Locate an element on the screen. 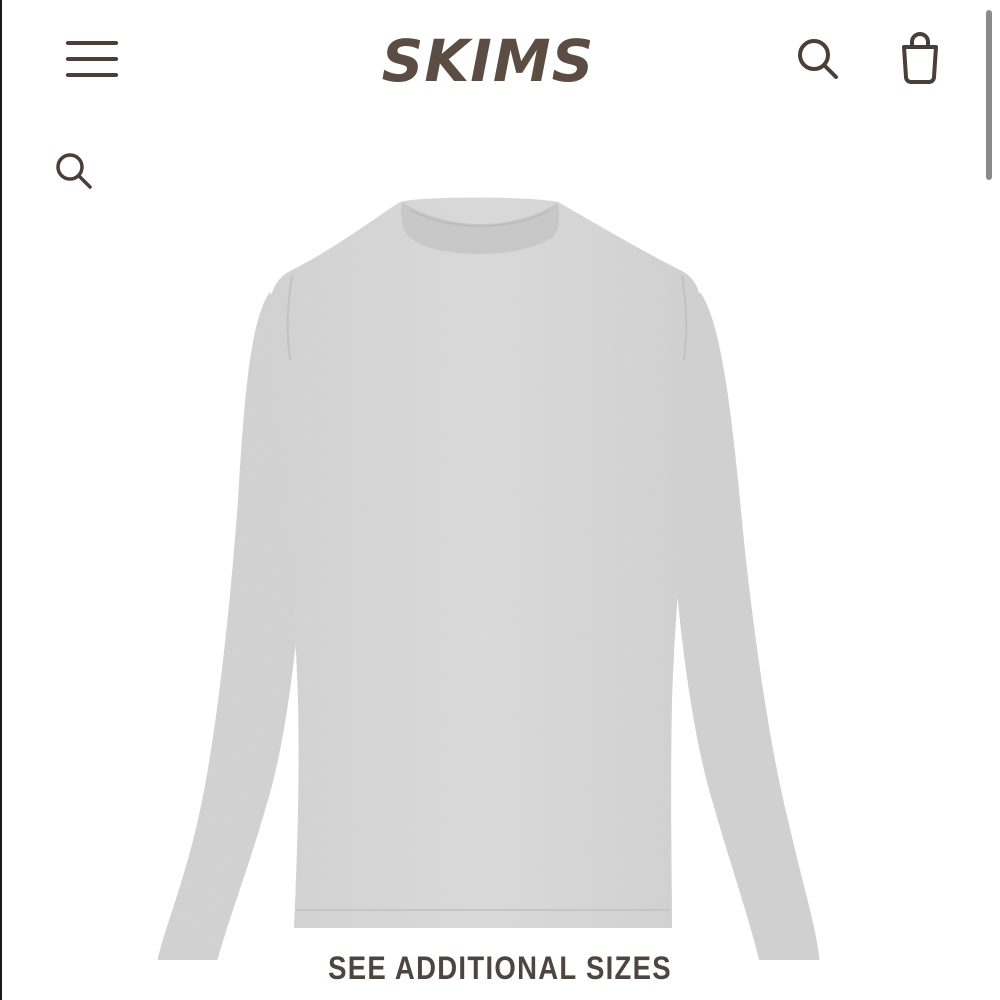 The height and width of the screenshot is (1000, 1000). shopping-bag-icon is located at coordinates (920, 58).